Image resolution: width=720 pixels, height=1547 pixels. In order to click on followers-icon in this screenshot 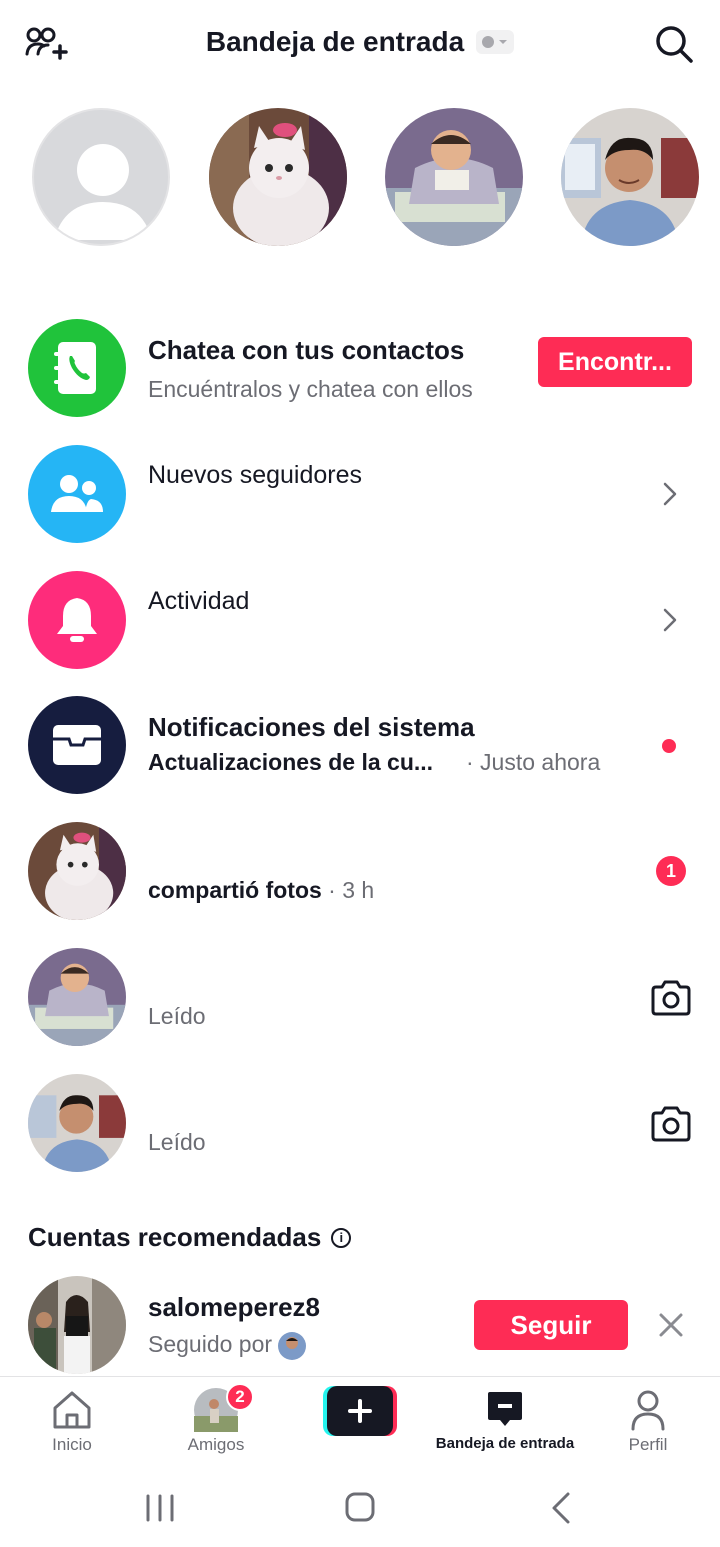, I will do `click(77, 494)`.